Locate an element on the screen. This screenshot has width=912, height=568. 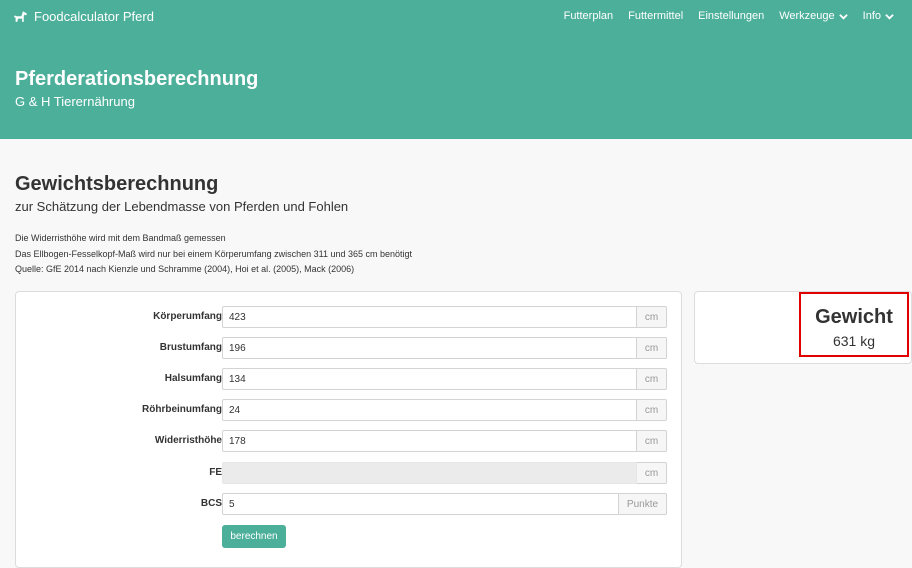
nav-futtermittel-label: Futtermittel is located at coordinates (656, 16).